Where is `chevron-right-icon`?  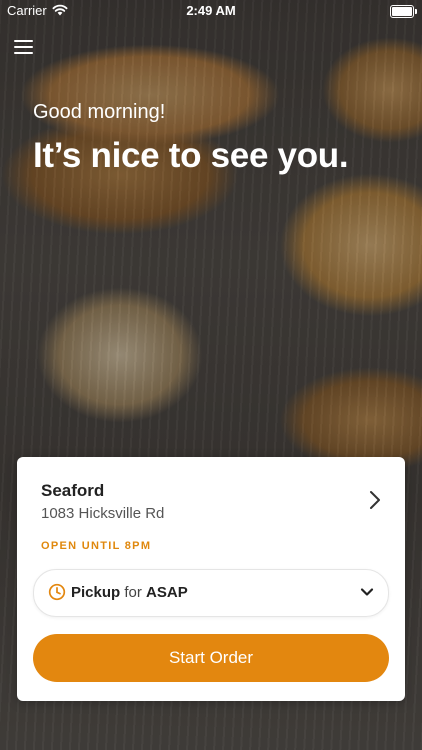 chevron-right-icon is located at coordinates (375, 500).